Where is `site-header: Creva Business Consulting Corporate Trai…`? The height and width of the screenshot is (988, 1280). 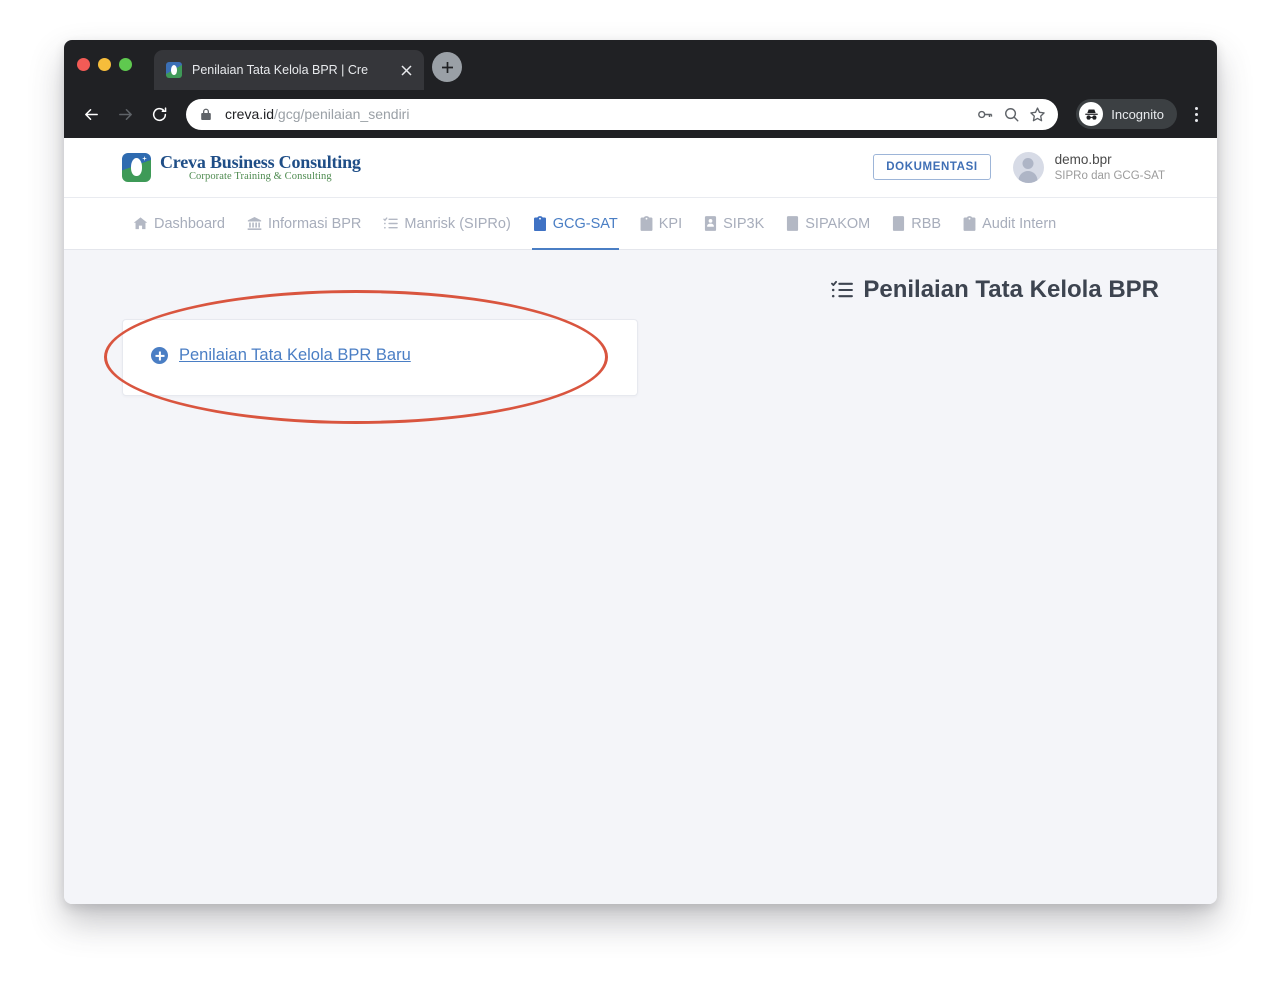 site-header: Creva Business Consulting Corporate Trai… is located at coordinates (640, 167).